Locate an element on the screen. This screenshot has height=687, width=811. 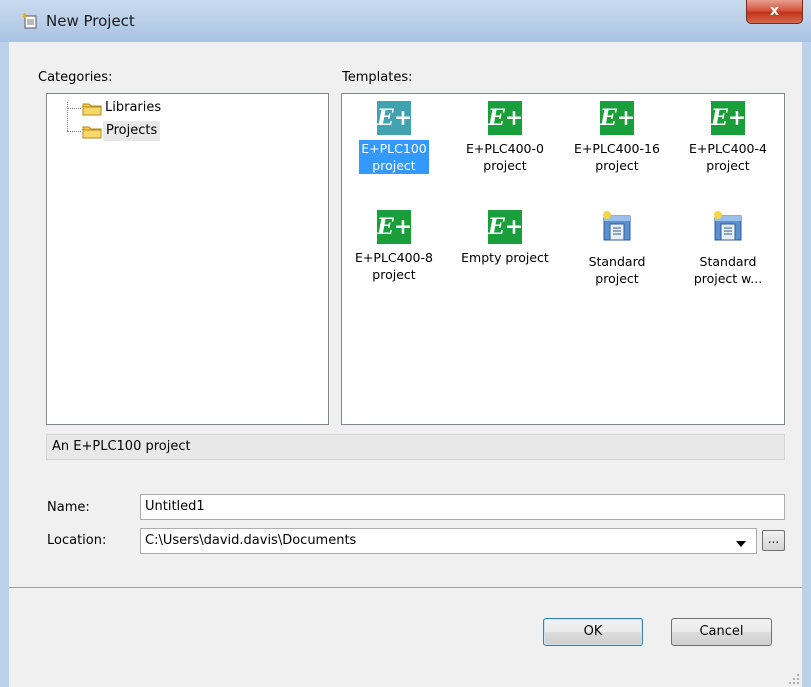
template-eplc400-8-project: E+ E+PLC400-8 project is located at coordinates (394, 246).